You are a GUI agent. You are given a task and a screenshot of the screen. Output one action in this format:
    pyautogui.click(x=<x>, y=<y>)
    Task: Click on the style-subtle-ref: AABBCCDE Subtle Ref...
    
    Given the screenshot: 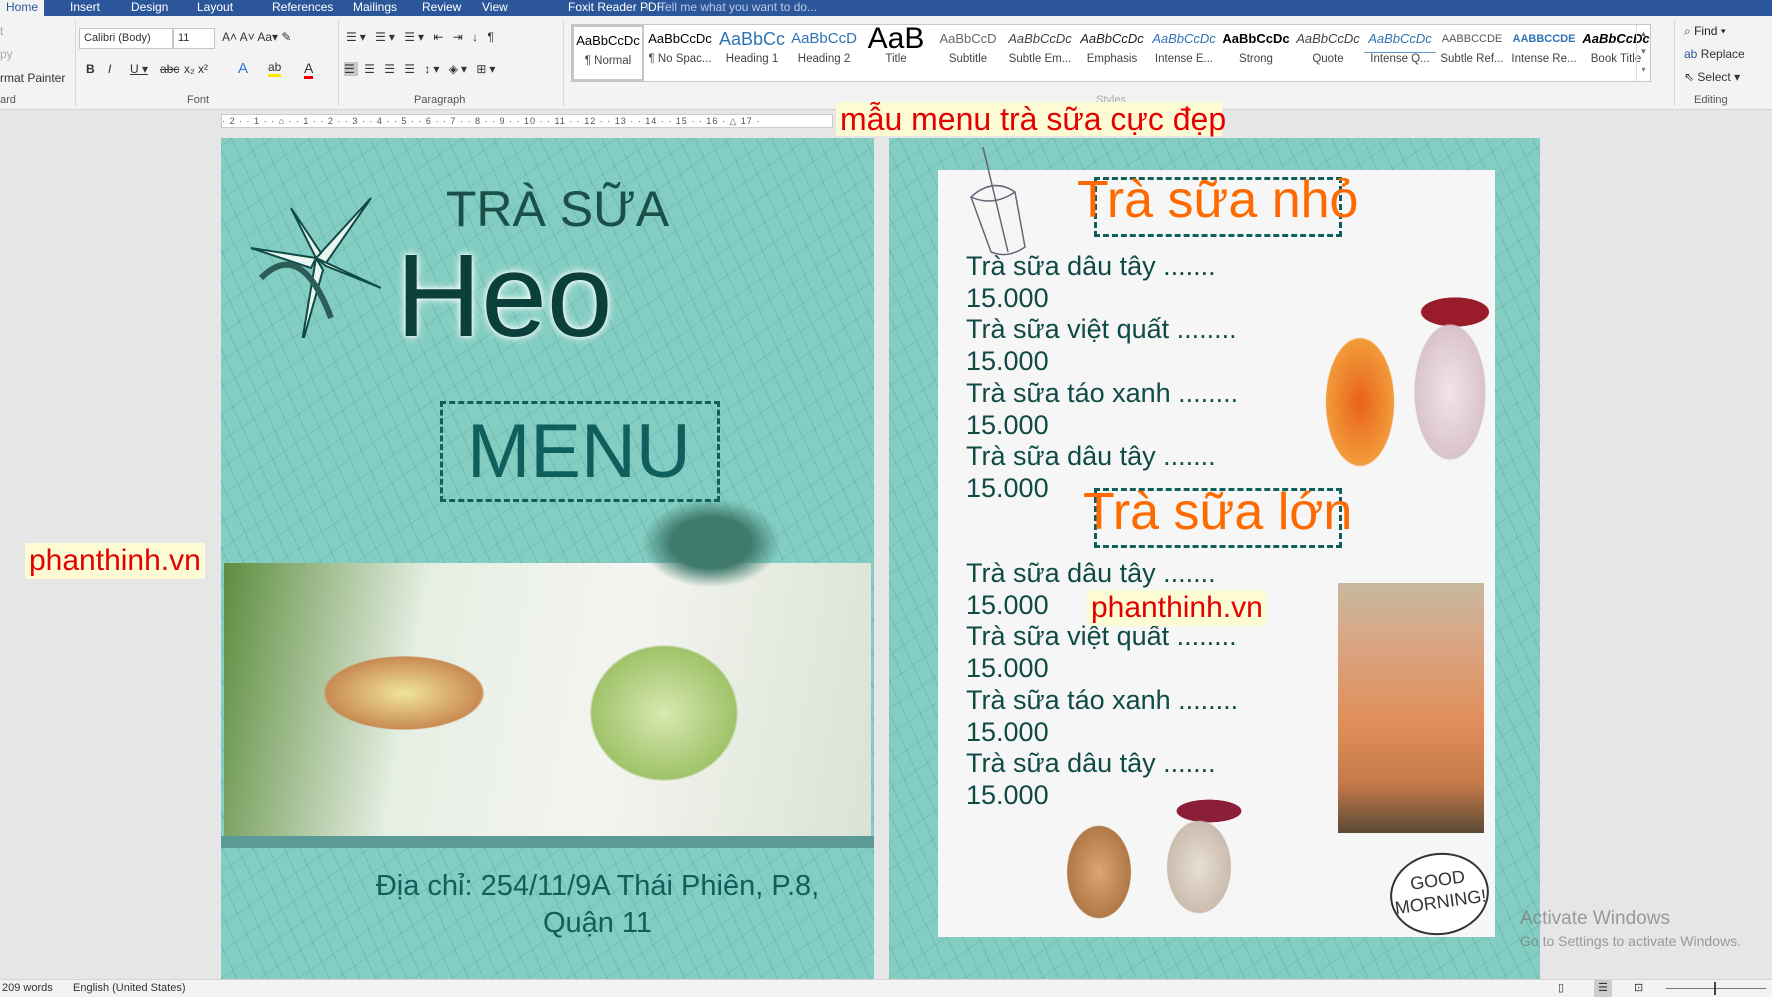 What is the action you would take?
    pyautogui.click(x=1472, y=53)
    